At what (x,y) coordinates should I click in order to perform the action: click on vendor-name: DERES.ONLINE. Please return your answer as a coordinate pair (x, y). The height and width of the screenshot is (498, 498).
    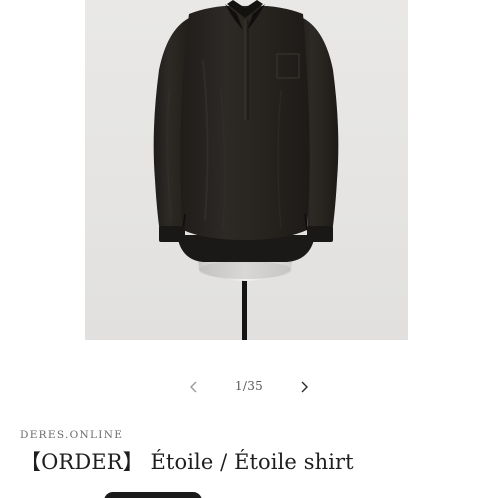
    Looking at the image, I should click on (72, 435).